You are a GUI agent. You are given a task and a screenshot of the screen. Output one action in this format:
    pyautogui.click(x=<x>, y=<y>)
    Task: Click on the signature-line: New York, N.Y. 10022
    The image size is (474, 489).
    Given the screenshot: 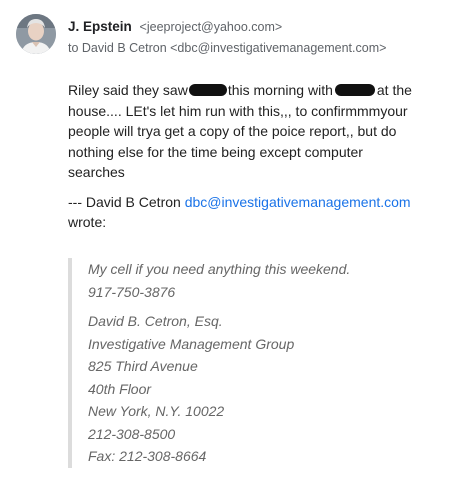 What is the action you would take?
    pyautogui.click(x=156, y=411)
    